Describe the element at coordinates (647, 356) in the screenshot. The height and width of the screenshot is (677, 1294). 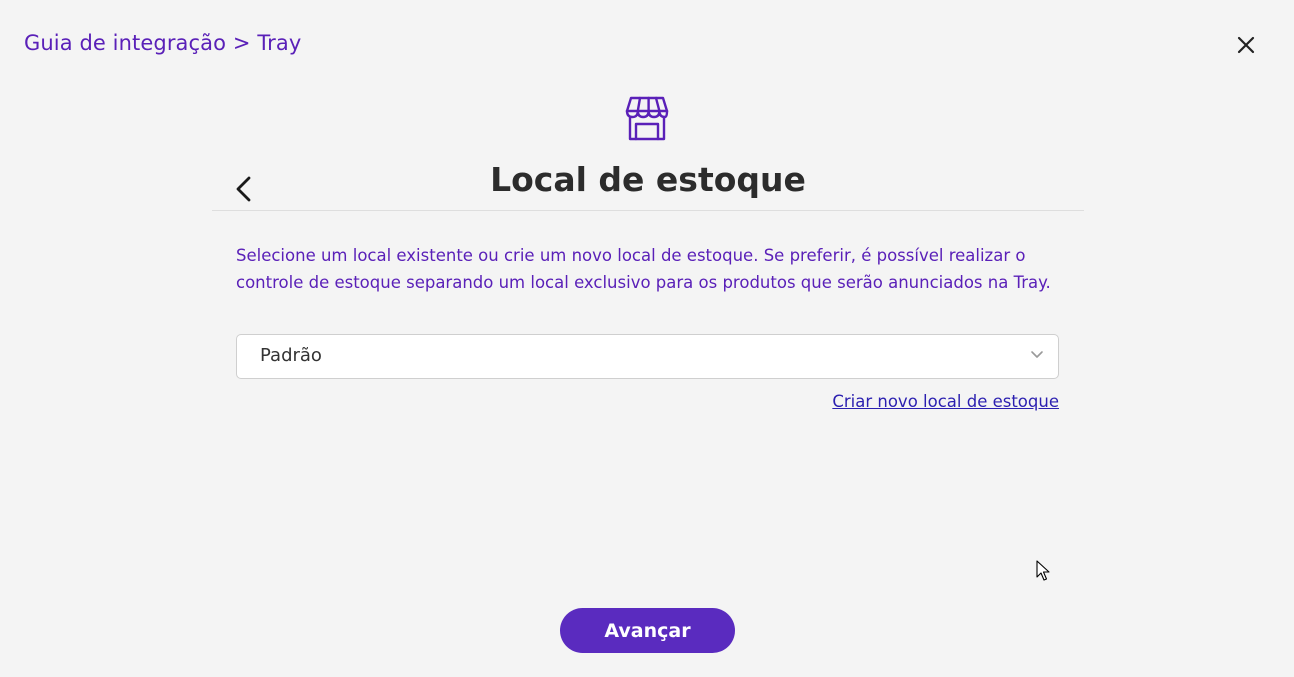
I see `stock-location-select: Padrão` at that location.